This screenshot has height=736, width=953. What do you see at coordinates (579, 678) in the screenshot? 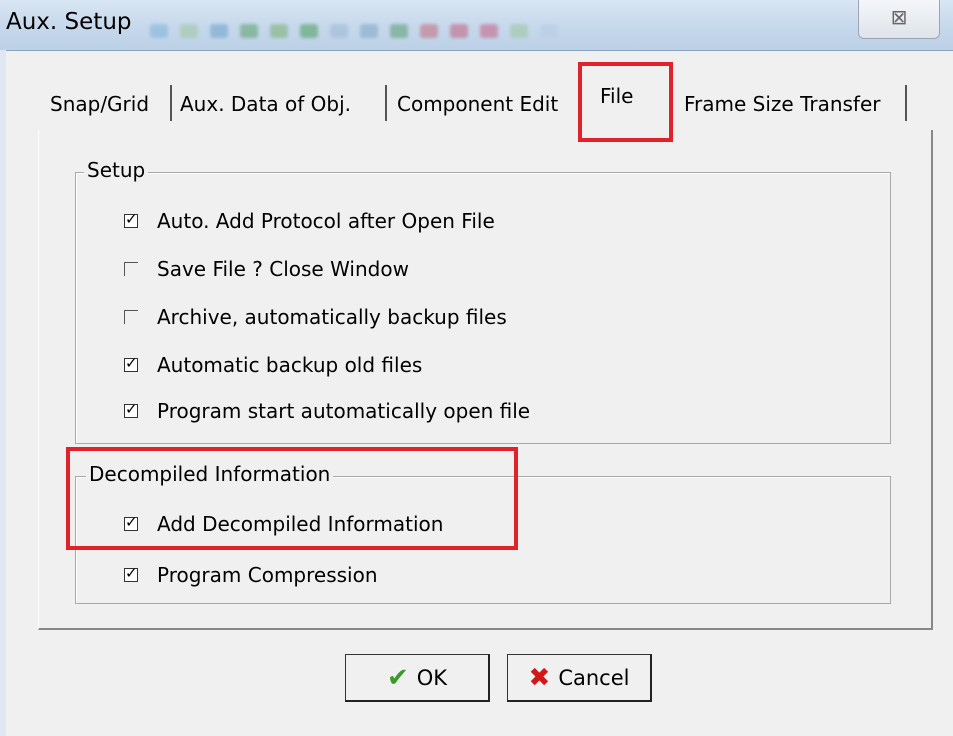
I see `cancel-button: ✖ Cancel` at bounding box center [579, 678].